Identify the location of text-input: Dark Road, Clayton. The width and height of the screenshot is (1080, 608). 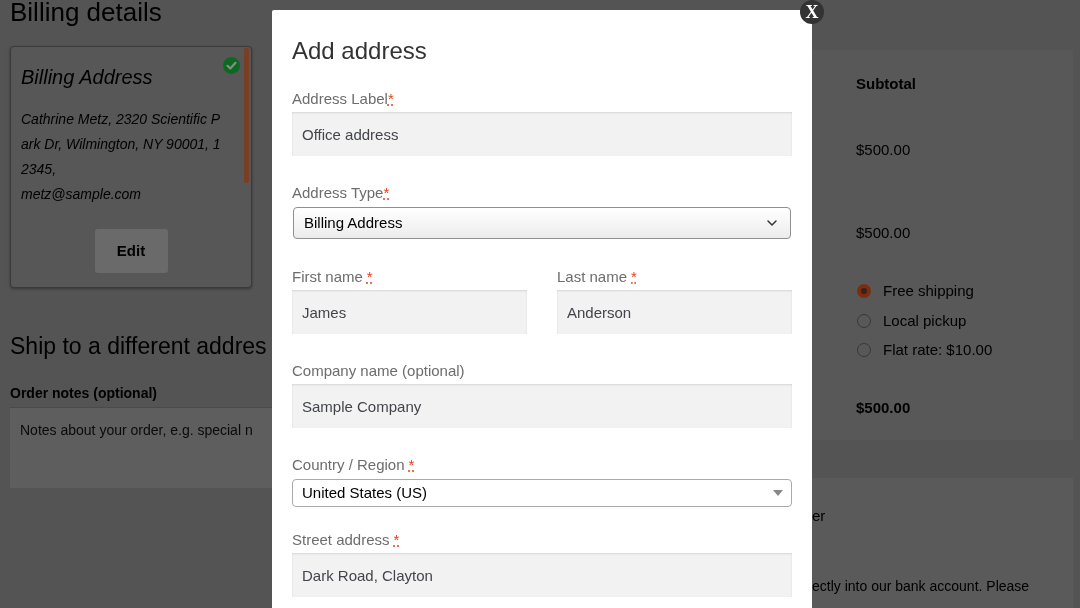
(542, 575).